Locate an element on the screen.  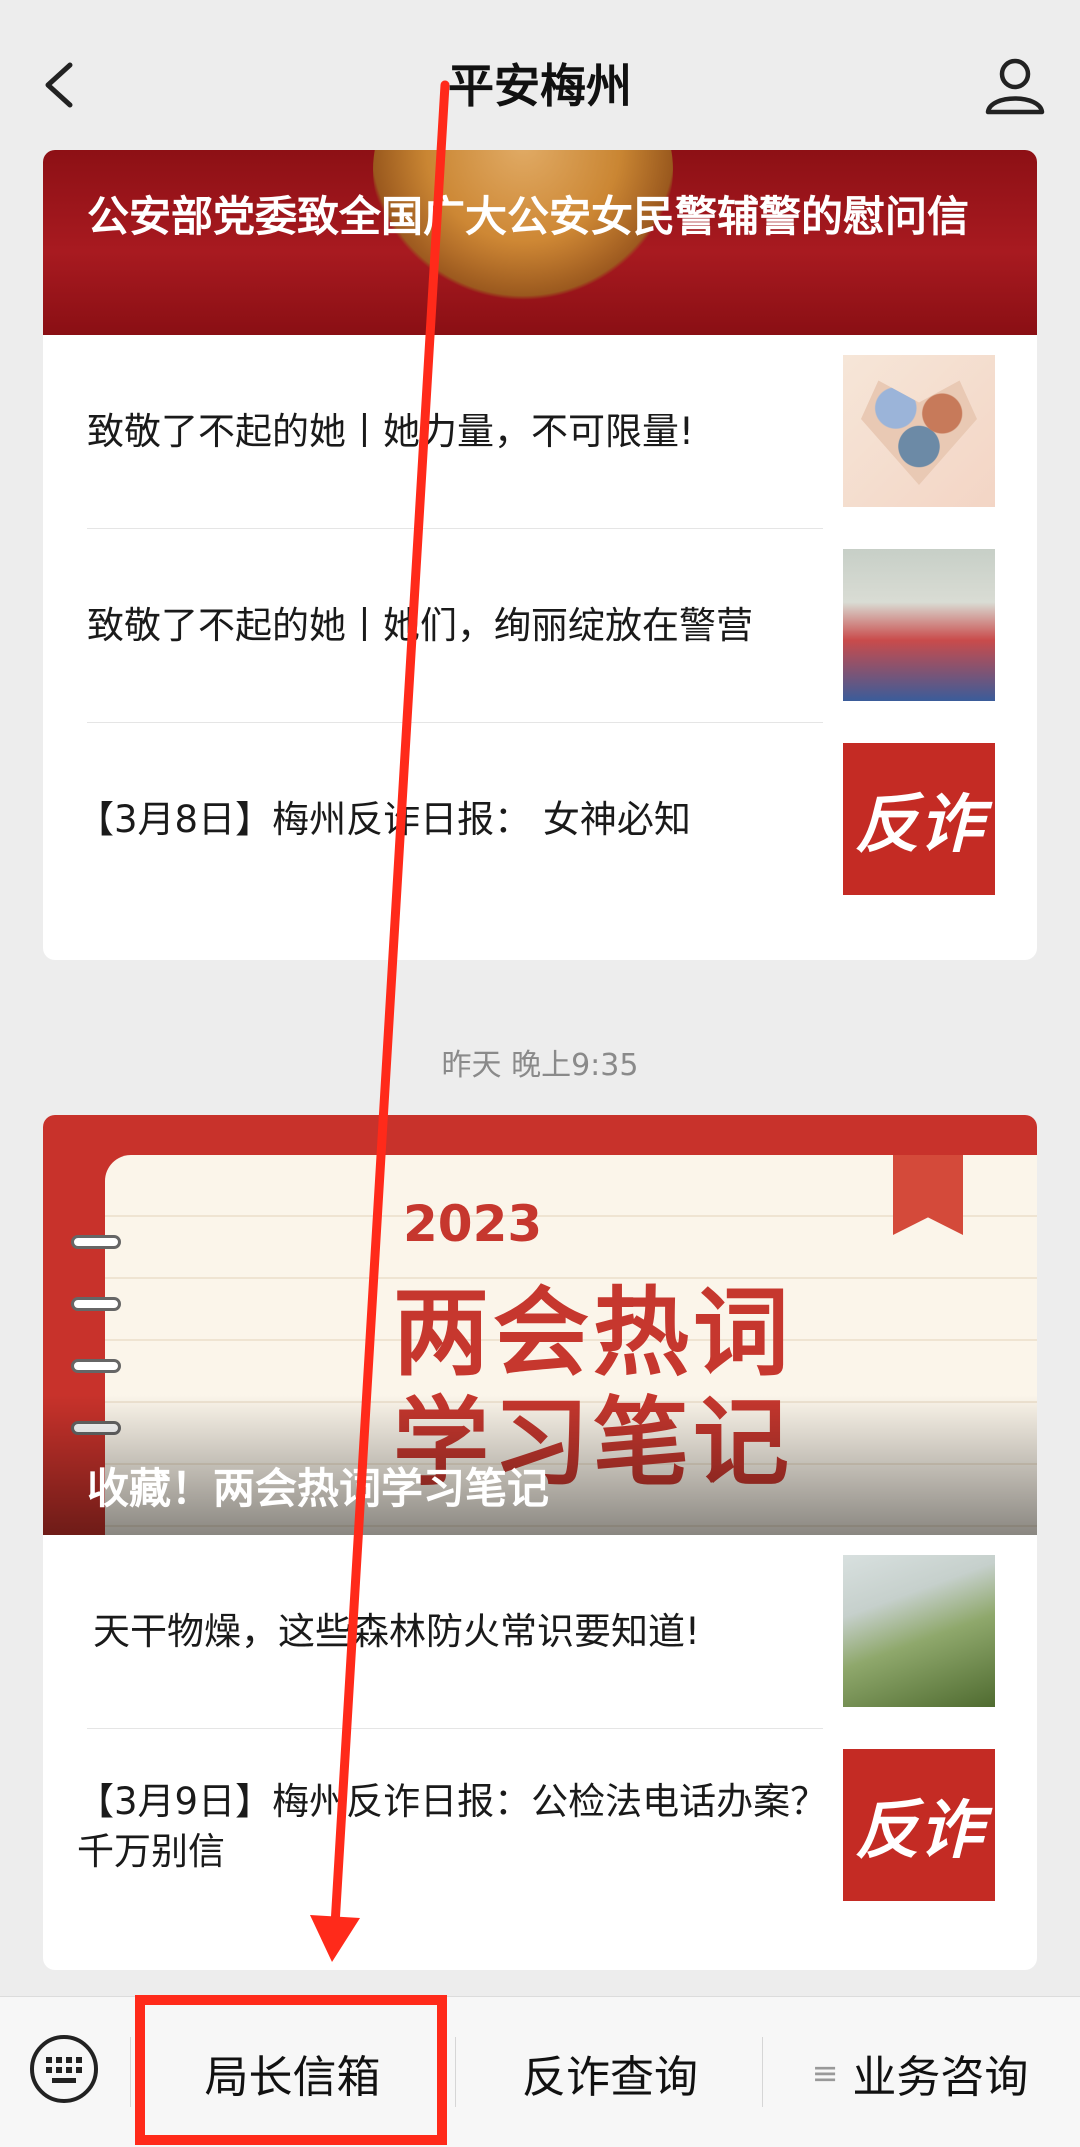
list-item: 【3月8日】梅州反诈日报： 女神必知 反诈 is located at coordinates (540, 820).